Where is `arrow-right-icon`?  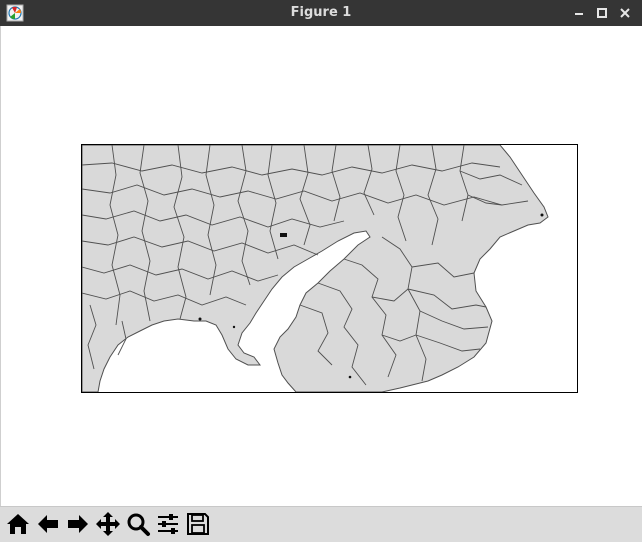
arrow-right-icon is located at coordinates (78, 524).